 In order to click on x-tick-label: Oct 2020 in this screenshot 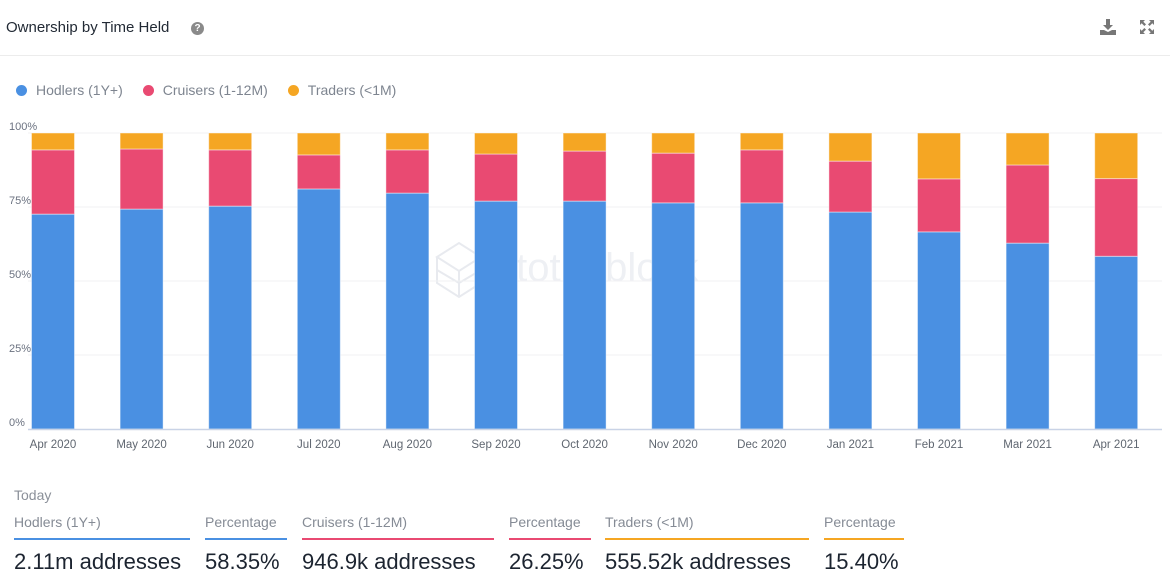, I will do `click(584, 445)`.